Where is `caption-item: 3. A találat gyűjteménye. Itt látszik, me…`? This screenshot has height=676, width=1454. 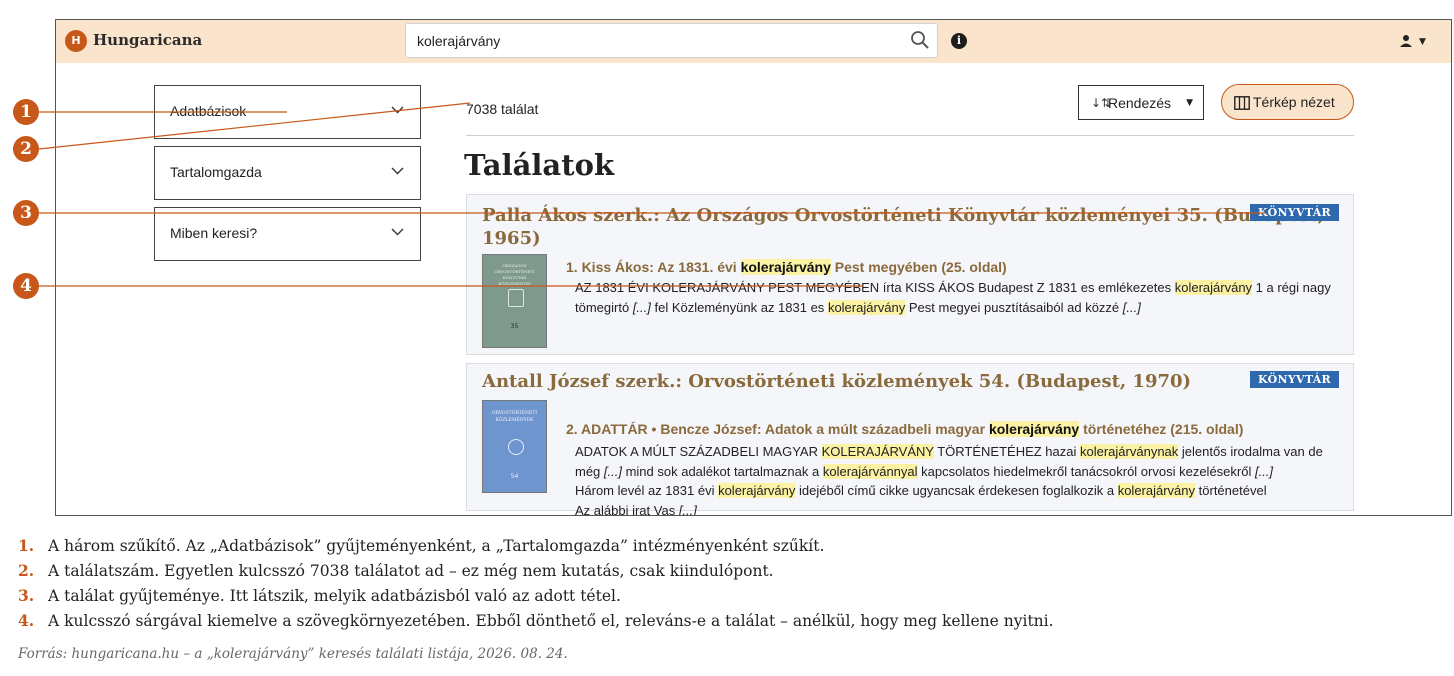
caption-item: 3. A találat gyűjteménye. Itt látszik, me… is located at coordinates (319, 595).